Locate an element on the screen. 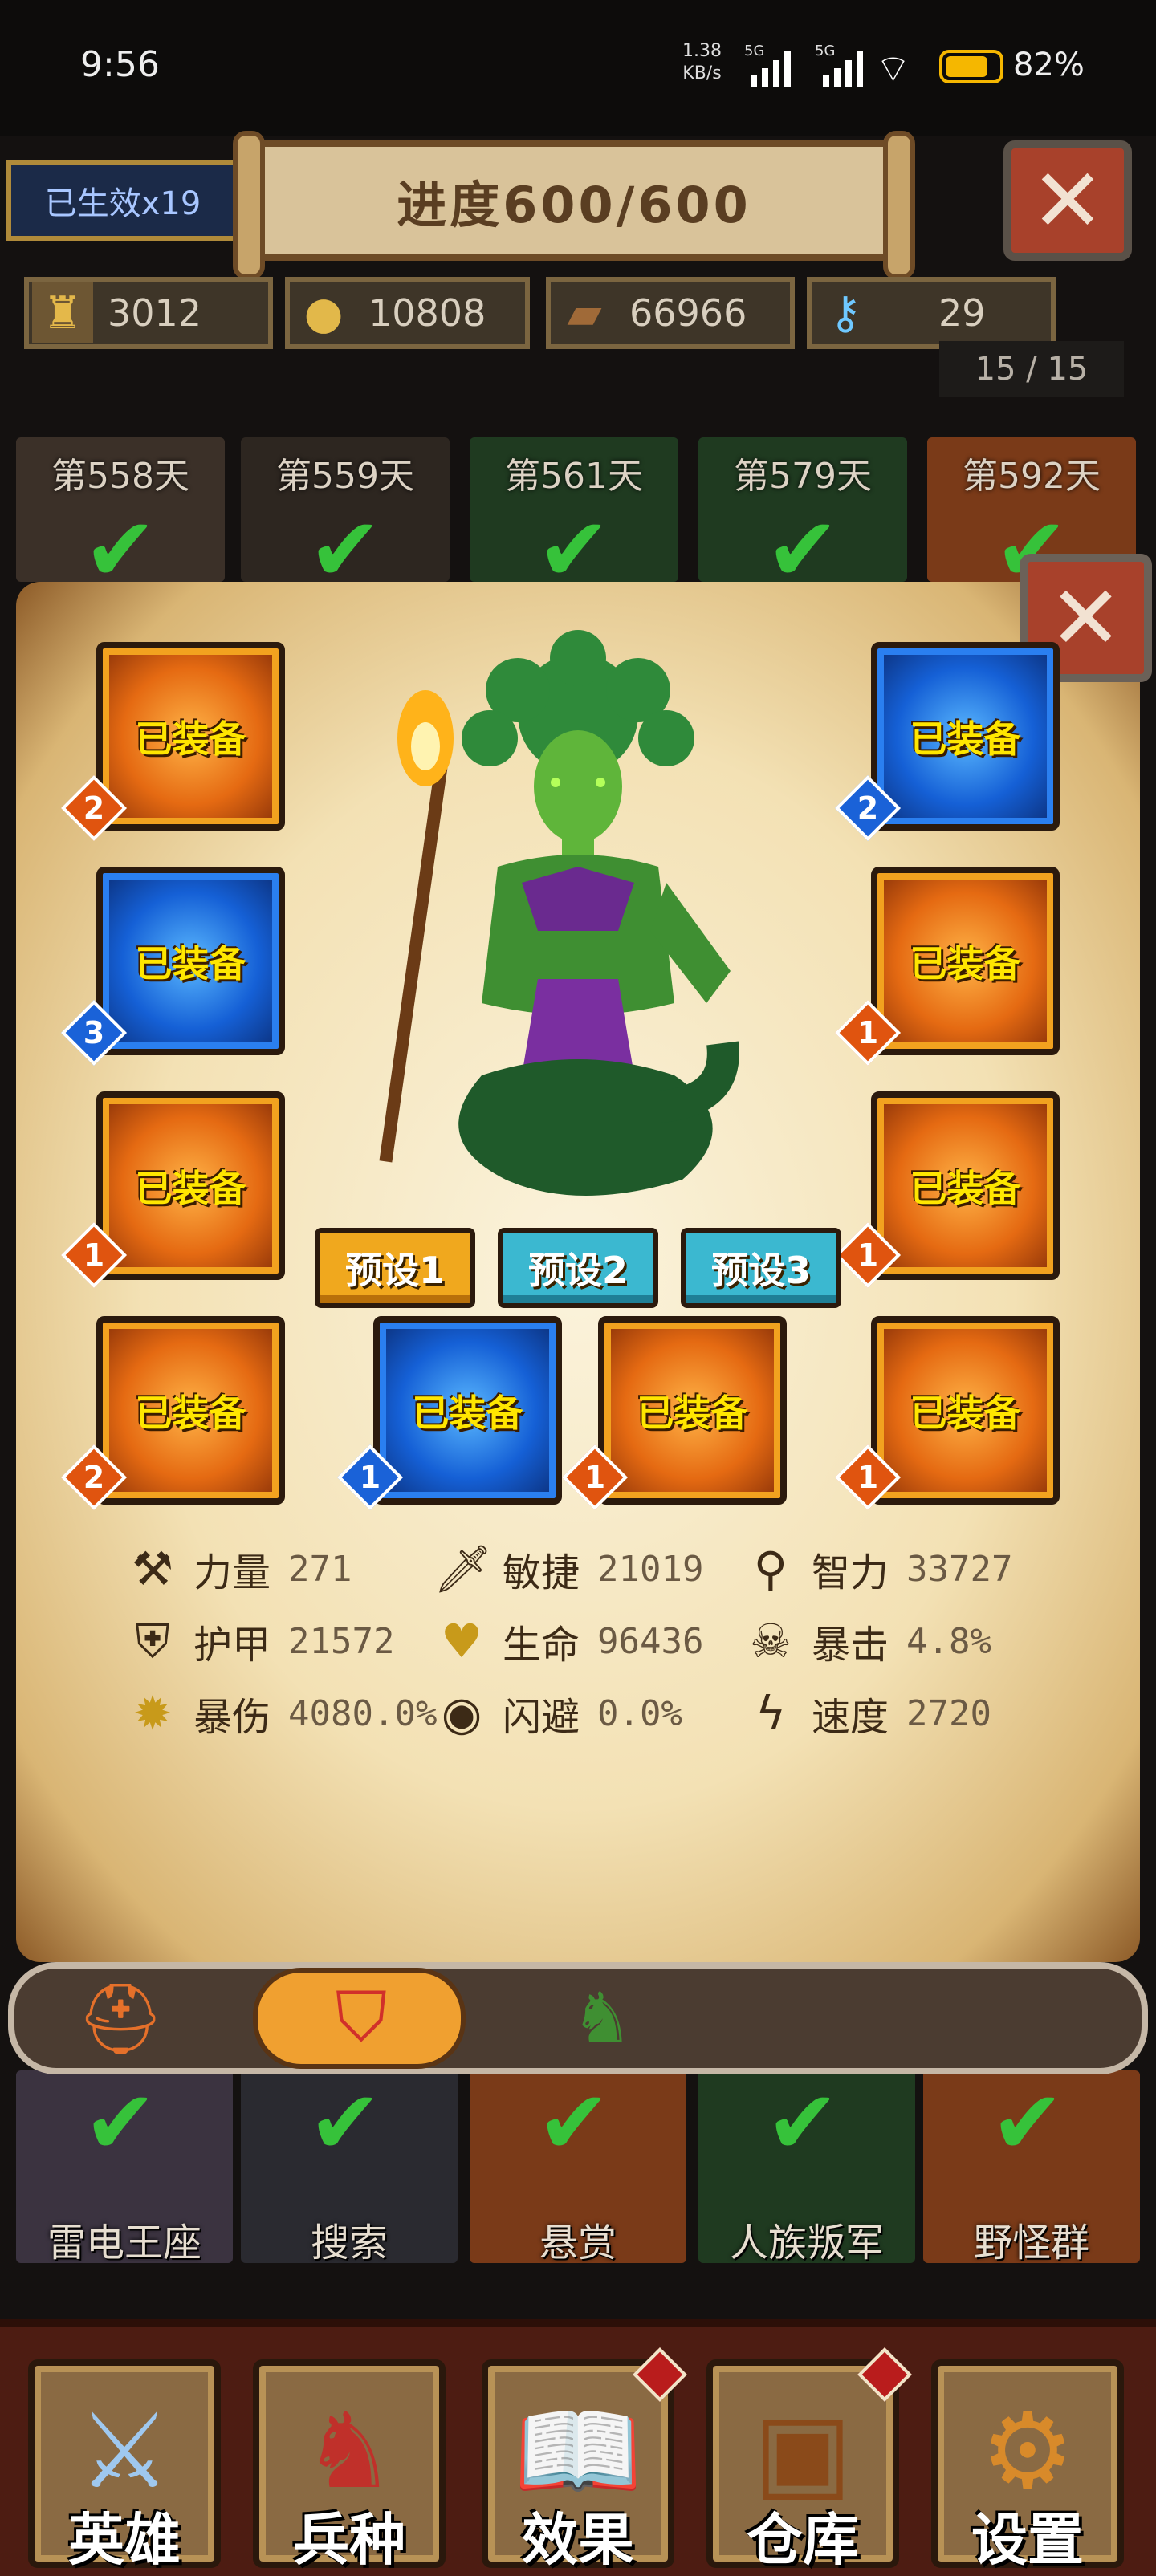  day-card: 第561天 ✔ is located at coordinates (574, 515).